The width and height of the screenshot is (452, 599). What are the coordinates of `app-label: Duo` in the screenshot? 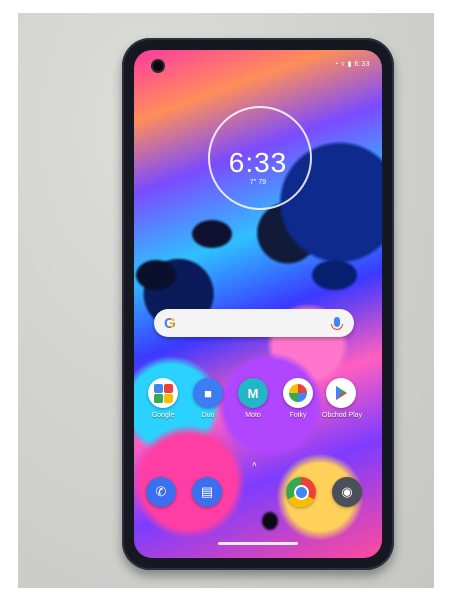 It's located at (208, 415).